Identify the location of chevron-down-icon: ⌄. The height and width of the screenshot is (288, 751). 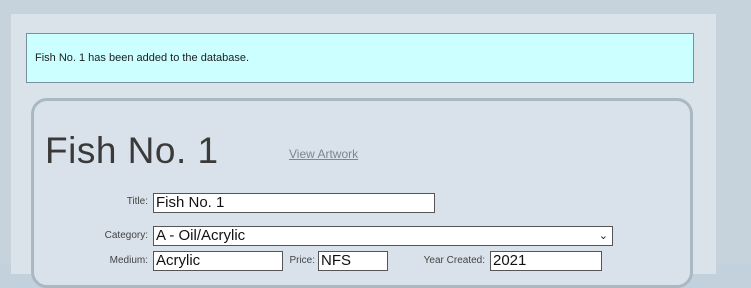
(603, 236).